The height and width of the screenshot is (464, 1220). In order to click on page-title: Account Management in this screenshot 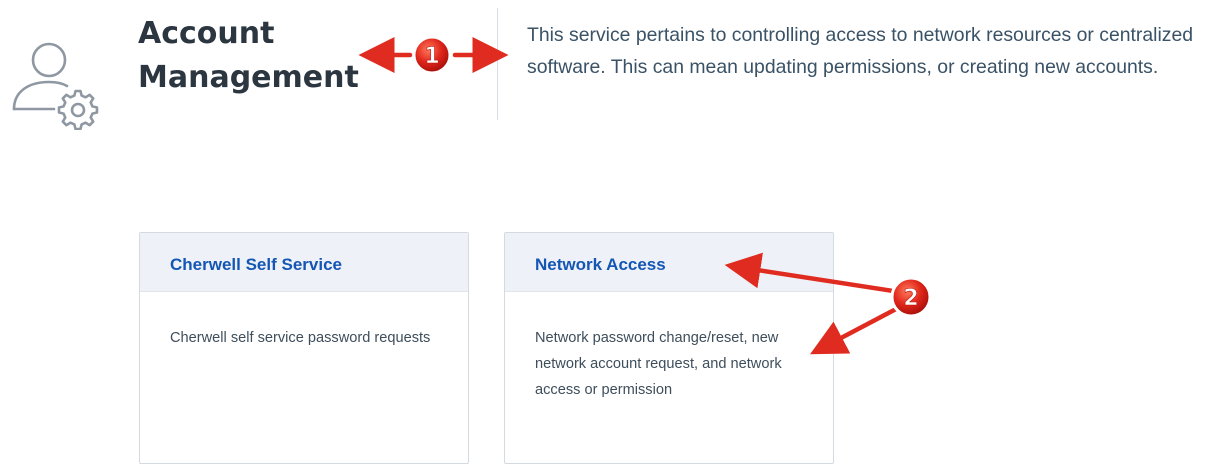, I will do `click(248, 55)`.